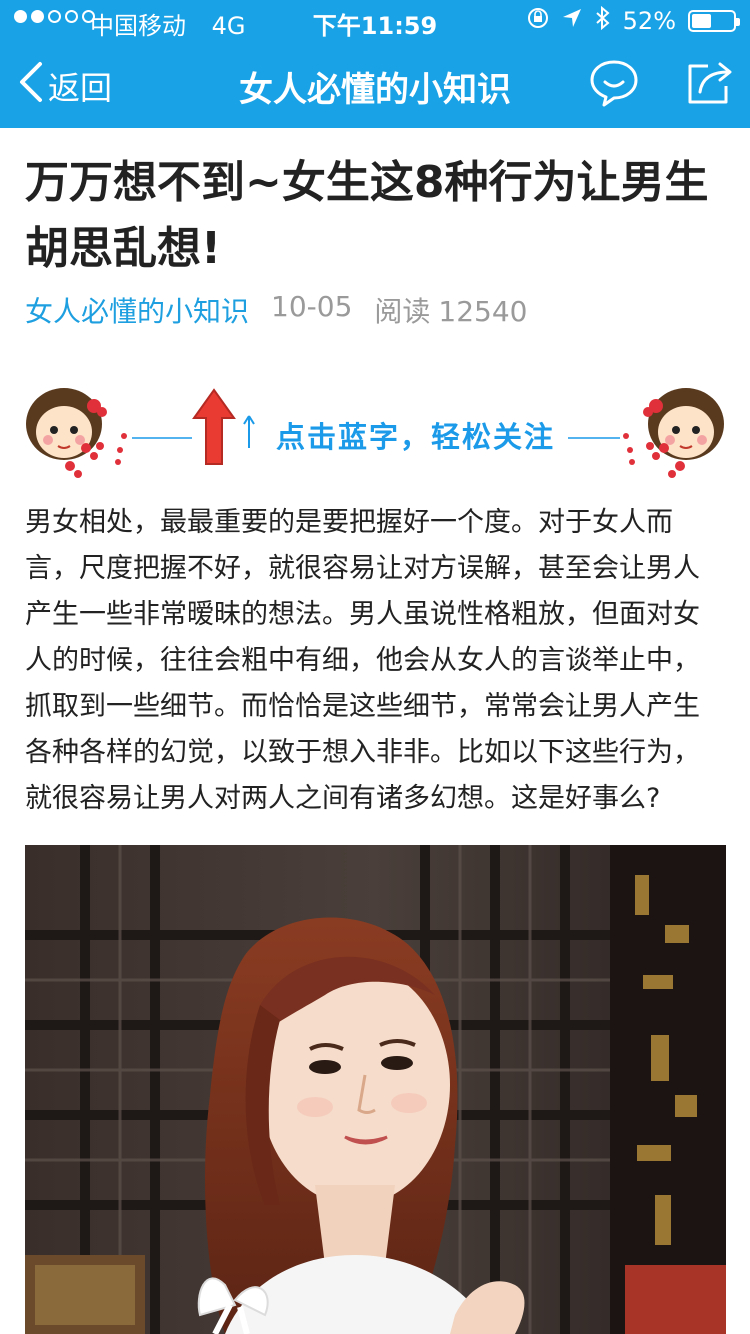 The image size is (750, 1334). I want to click on status-right-group: 52%, so click(633, 20).